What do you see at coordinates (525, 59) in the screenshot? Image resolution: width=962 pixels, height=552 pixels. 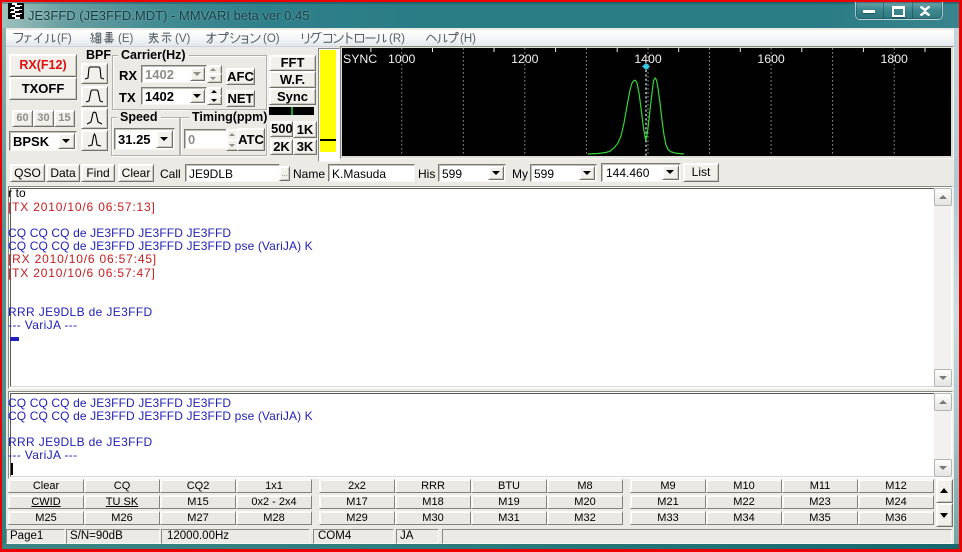 I see `svg-text: 1200` at bounding box center [525, 59].